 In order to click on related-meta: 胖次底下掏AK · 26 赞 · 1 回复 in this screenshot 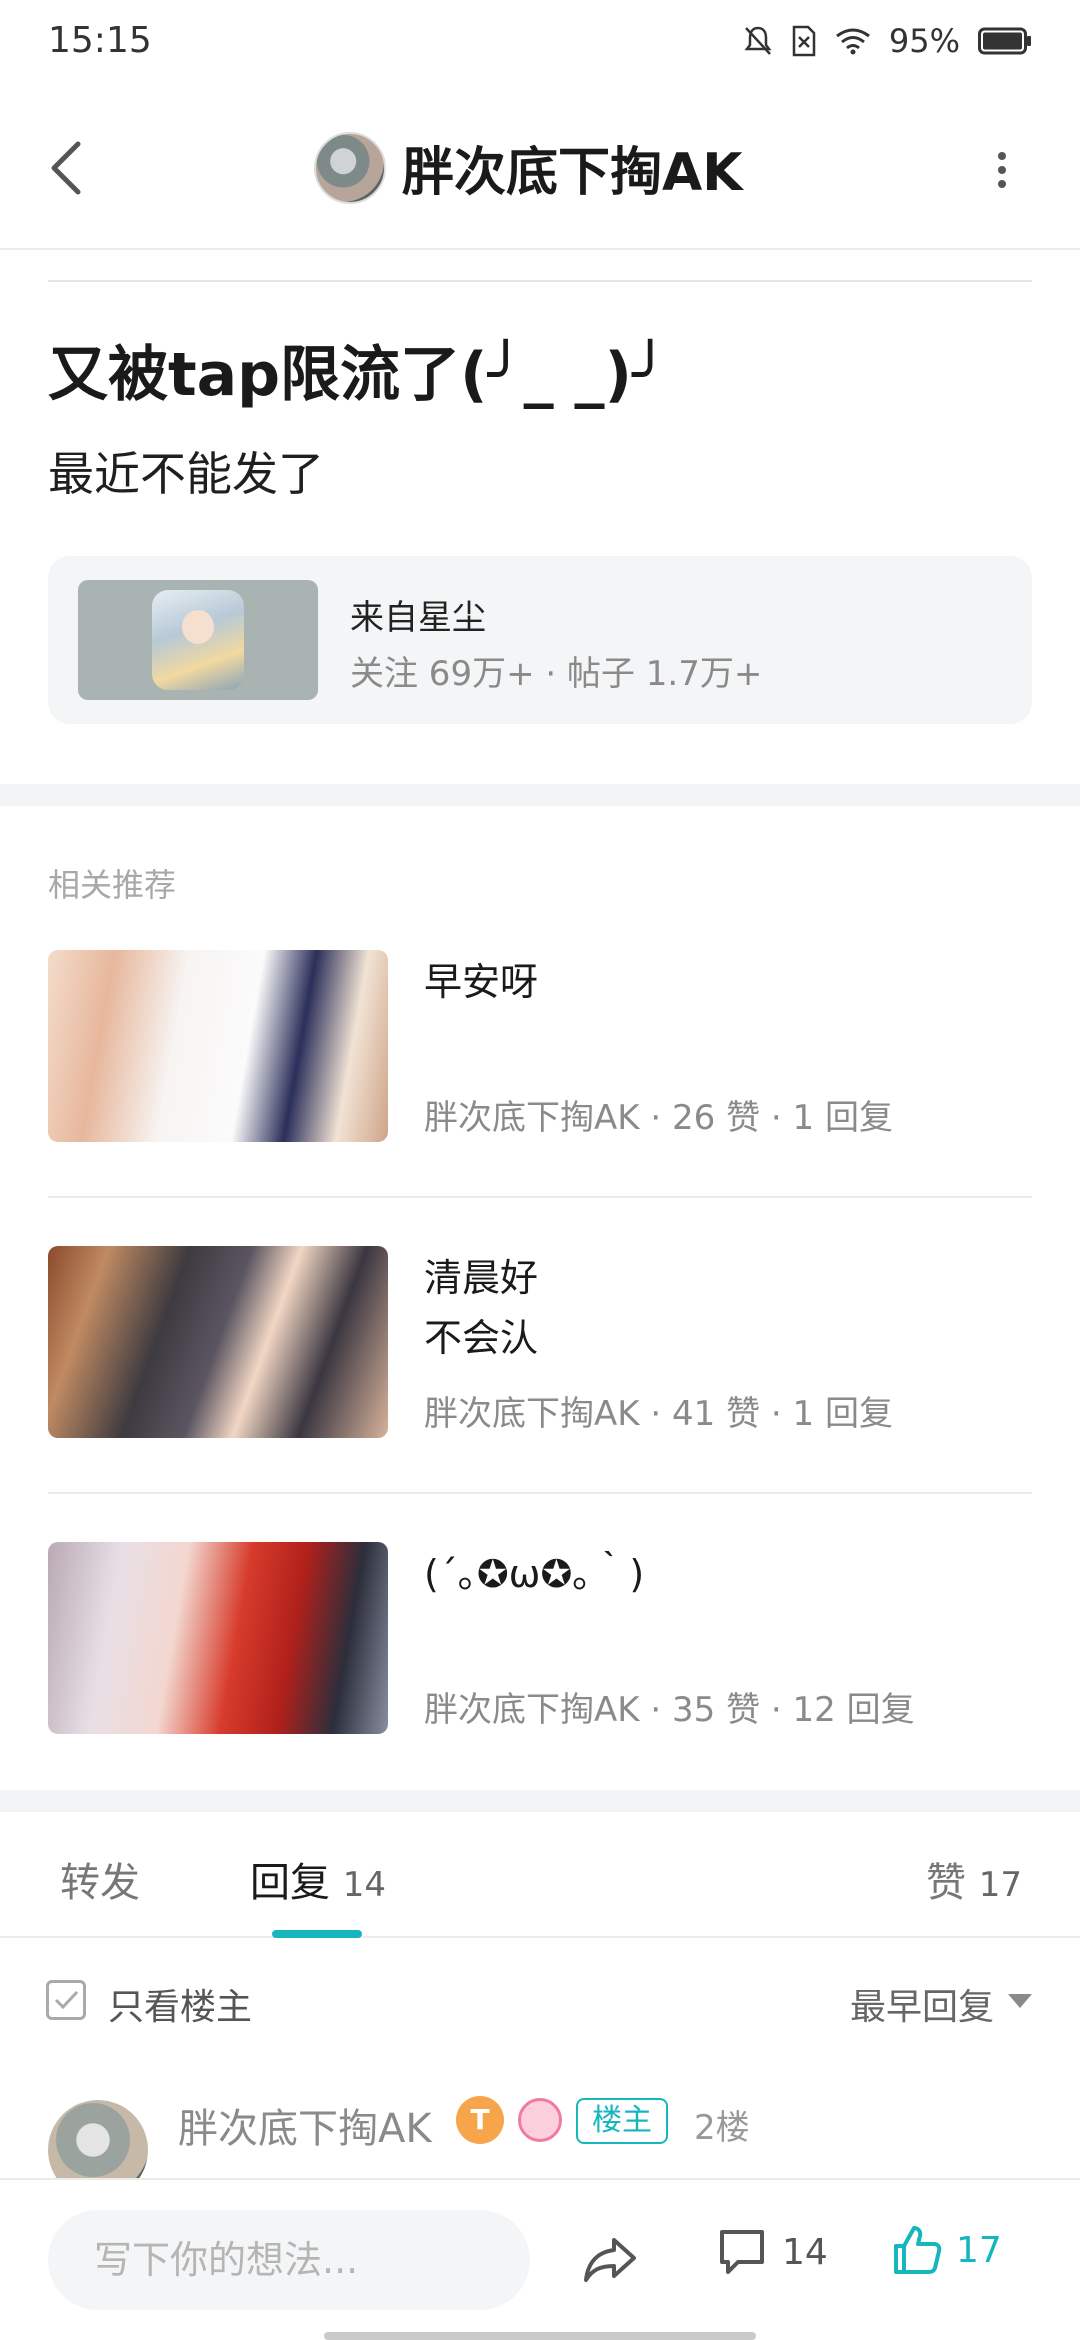, I will do `click(658, 1114)`.